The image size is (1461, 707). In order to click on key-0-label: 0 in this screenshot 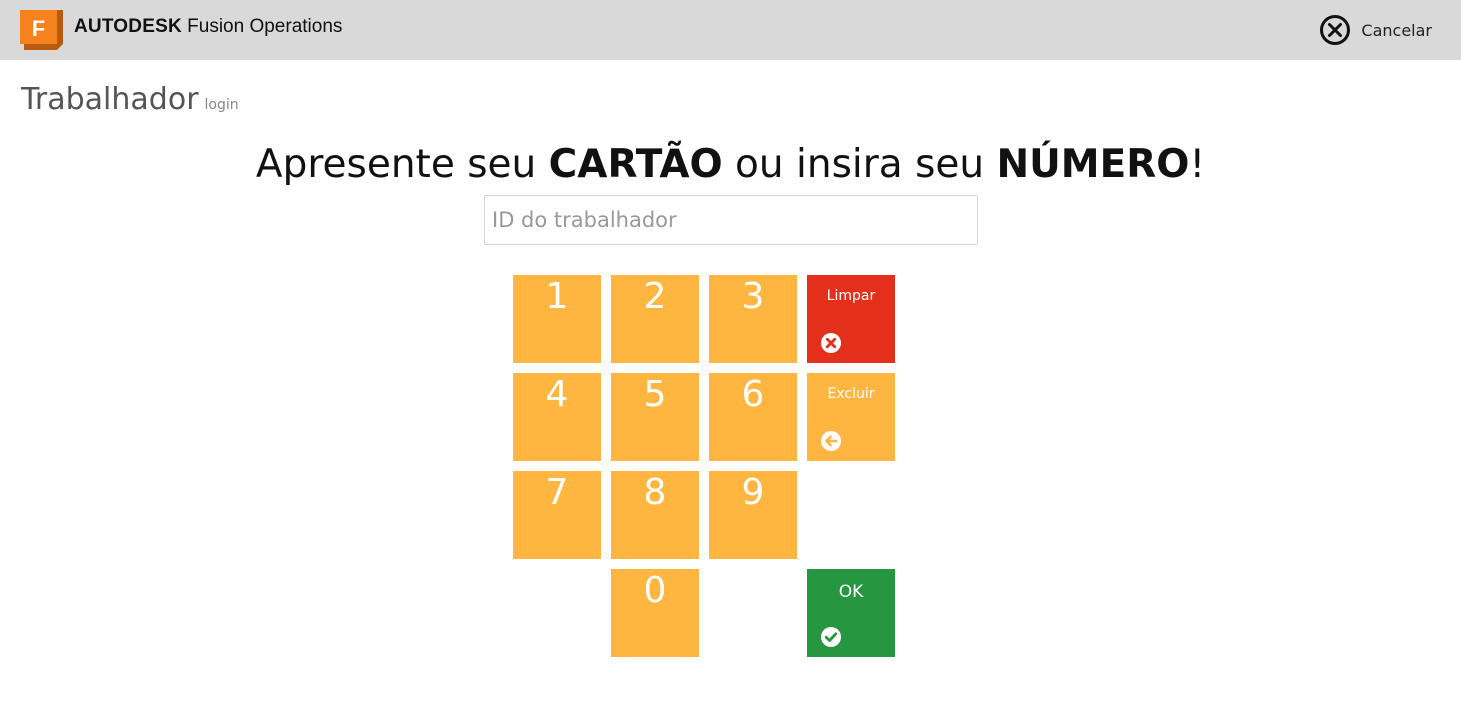, I will do `click(655, 590)`.